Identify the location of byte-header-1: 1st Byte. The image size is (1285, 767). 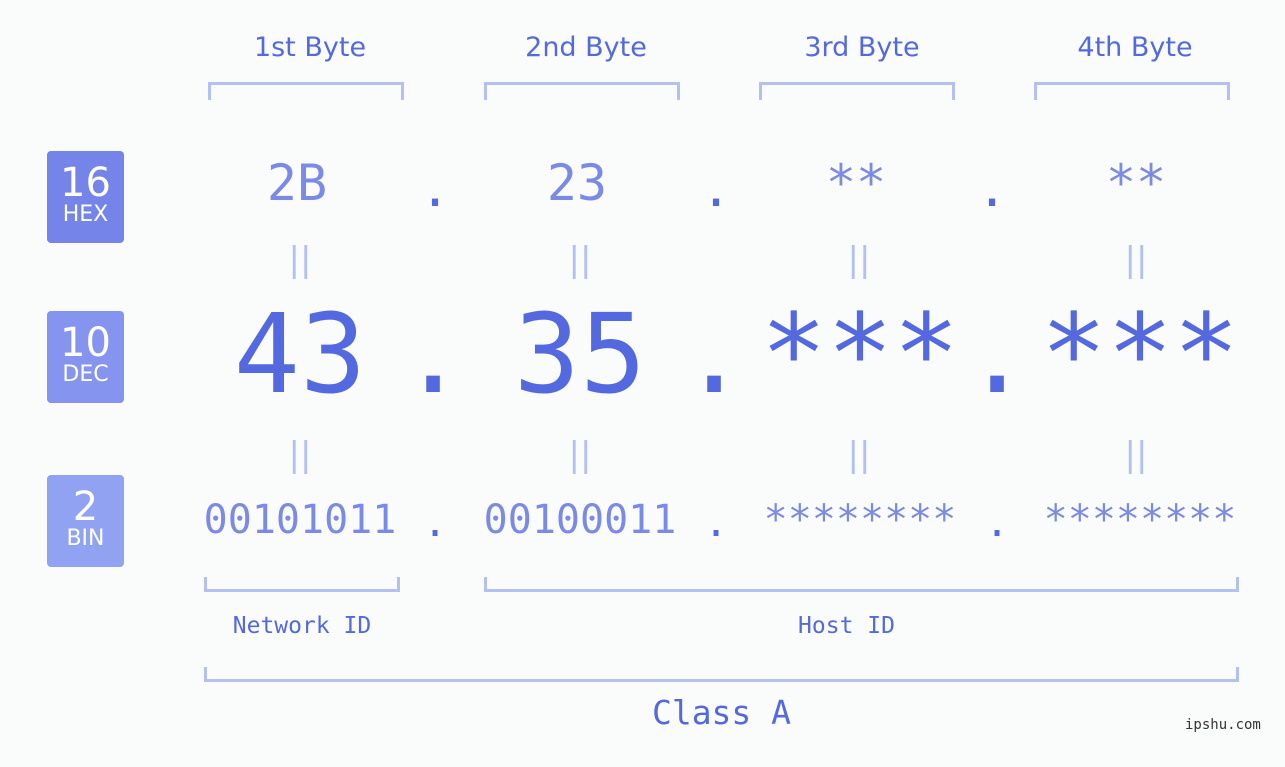
(310, 47).